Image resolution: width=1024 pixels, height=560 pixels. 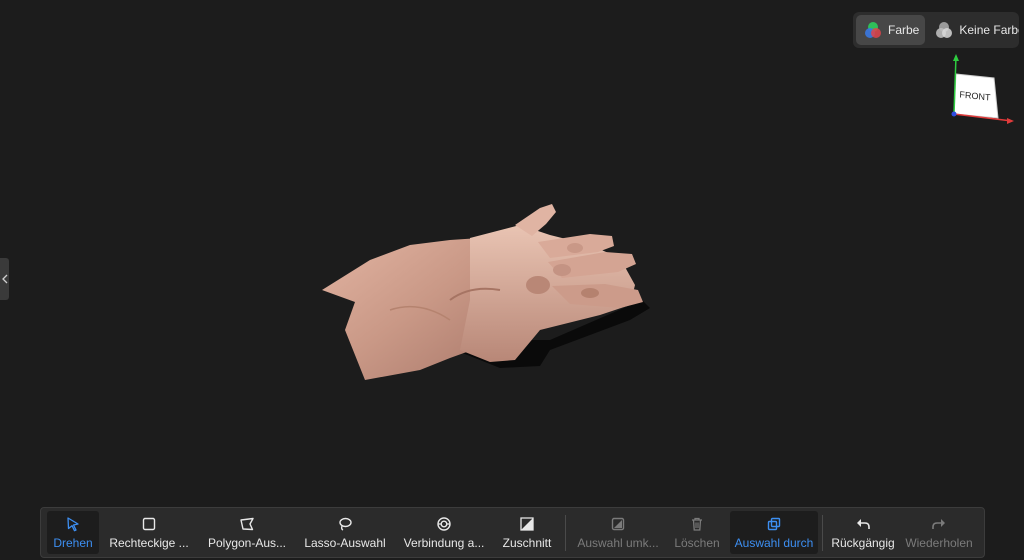 I want to click on tool-lasso-auswahl-label: Lasso-Auswahl, so click(x=345, y=542).